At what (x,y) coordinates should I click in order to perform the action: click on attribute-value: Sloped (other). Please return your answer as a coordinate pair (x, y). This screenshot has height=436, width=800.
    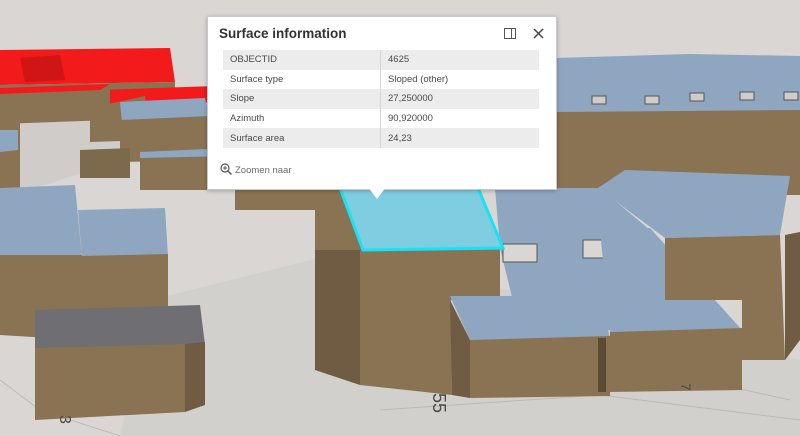
    Looking at the image, I should click on (459, 79).